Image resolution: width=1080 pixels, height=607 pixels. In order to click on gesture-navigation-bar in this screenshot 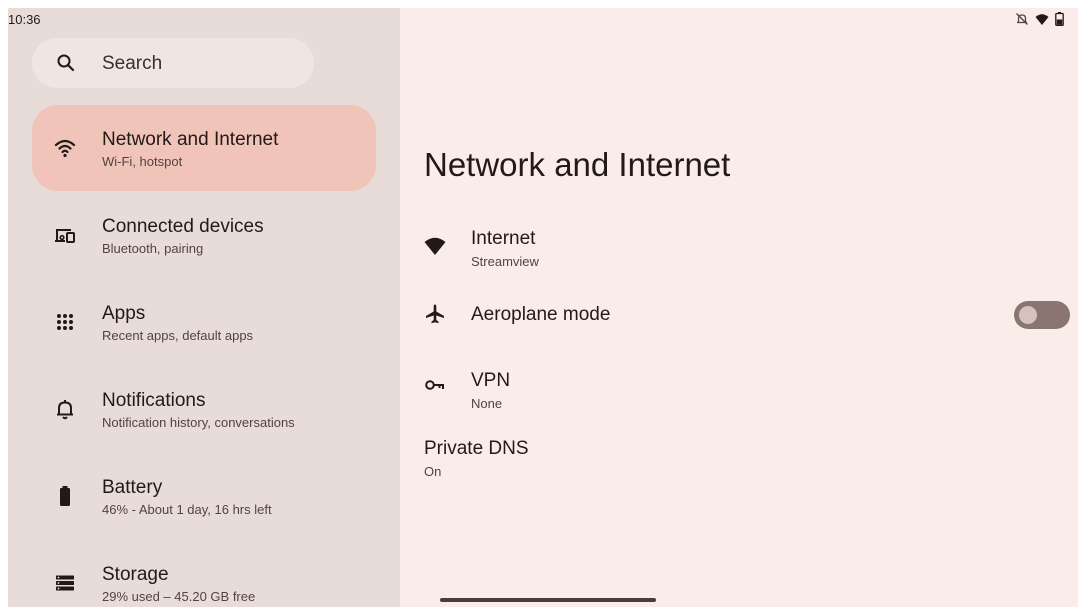, I will do `click(548, 600)`.